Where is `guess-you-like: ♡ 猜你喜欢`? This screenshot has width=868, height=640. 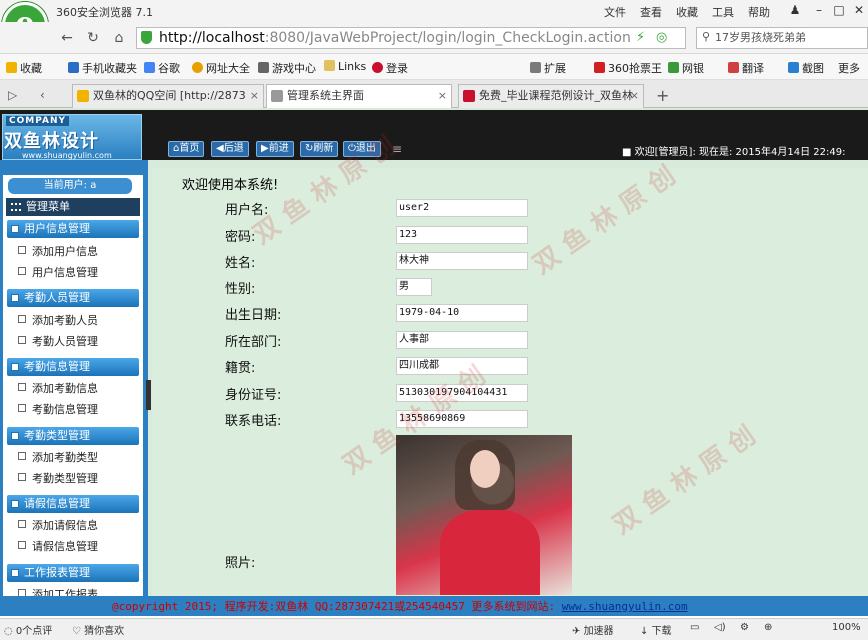
guess-you-like: ♡ 猜你喜欢 is located at coordinates (98, 629).